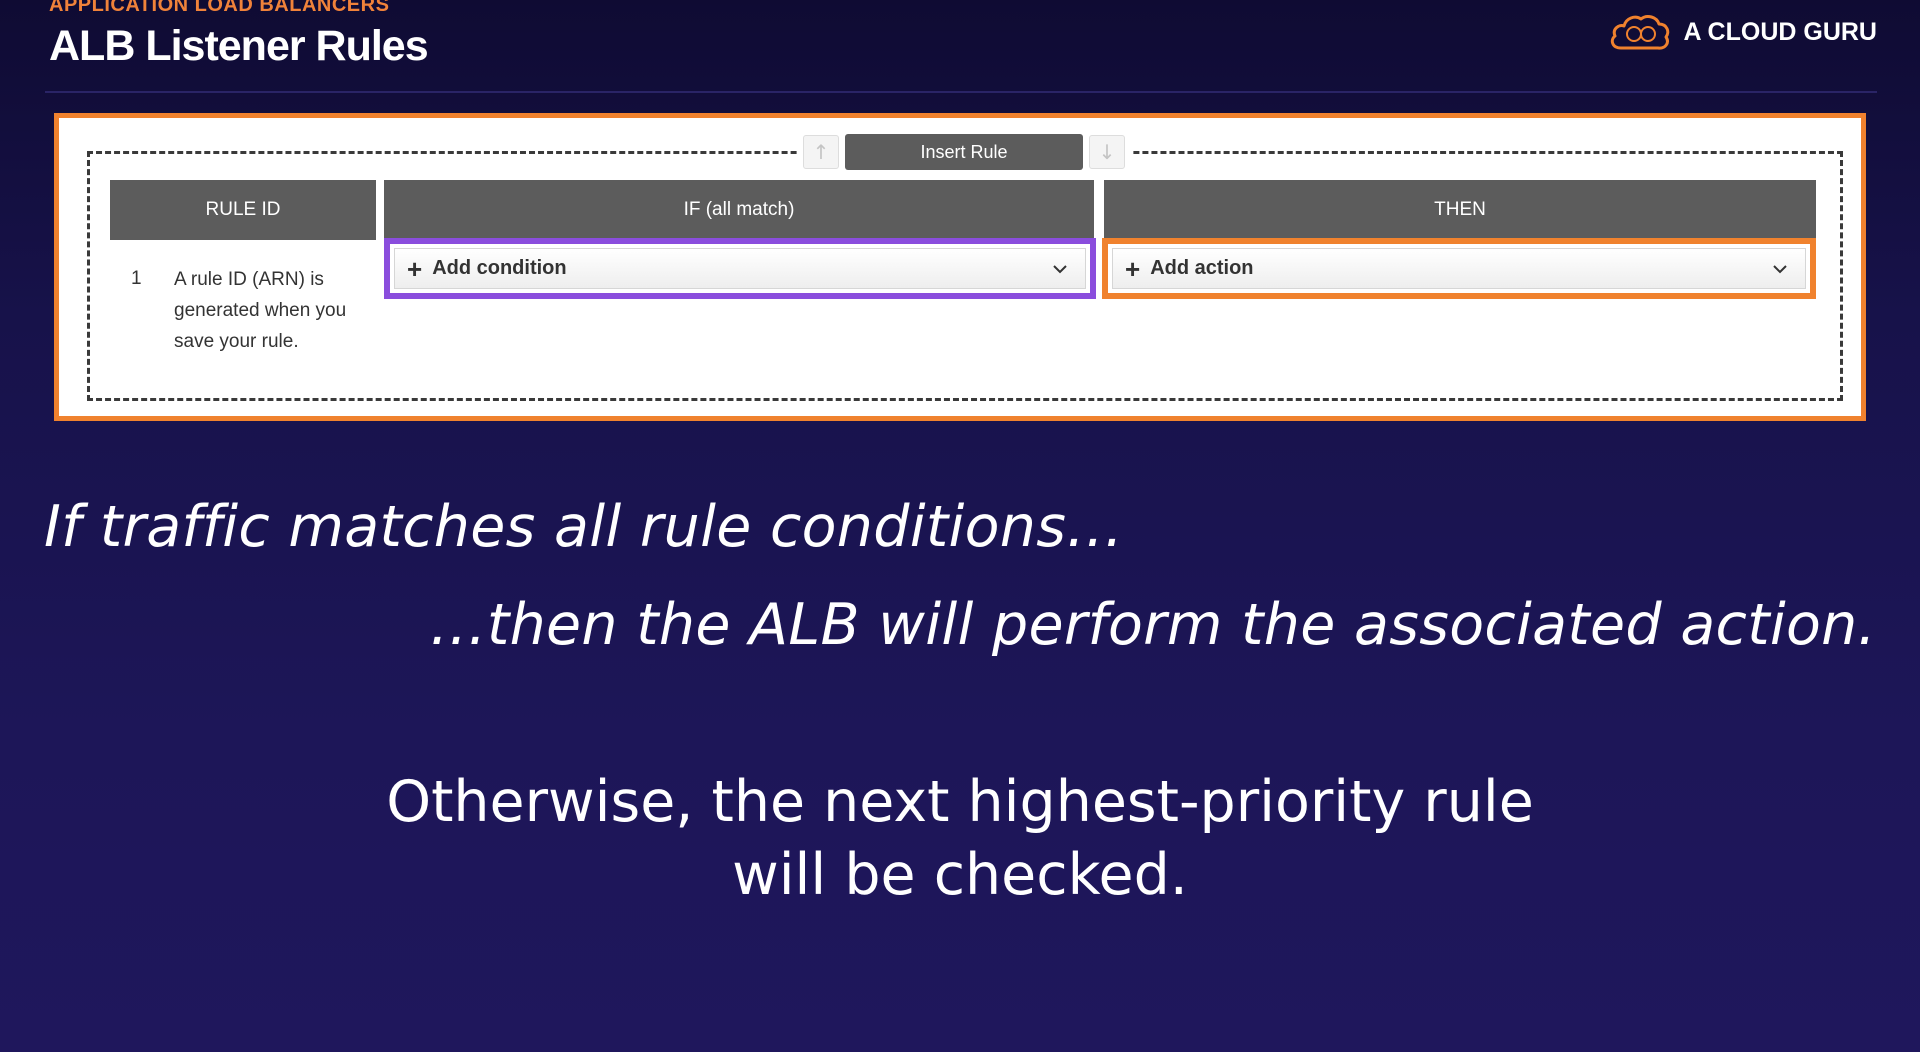 The height and width of the screenshot is (1052, 1920). What do you see at coordinates (1460, 210) in the screenshot?
I see `column-header-then: THEN` at bounding box center [1460, 210].